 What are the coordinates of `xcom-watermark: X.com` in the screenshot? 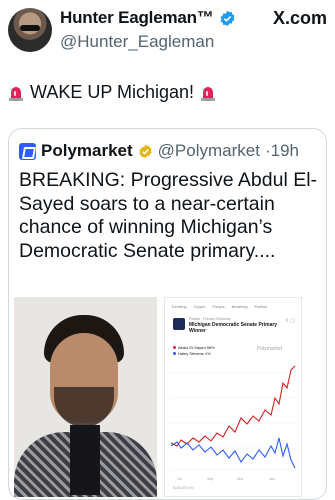 It's located at (299, 17).